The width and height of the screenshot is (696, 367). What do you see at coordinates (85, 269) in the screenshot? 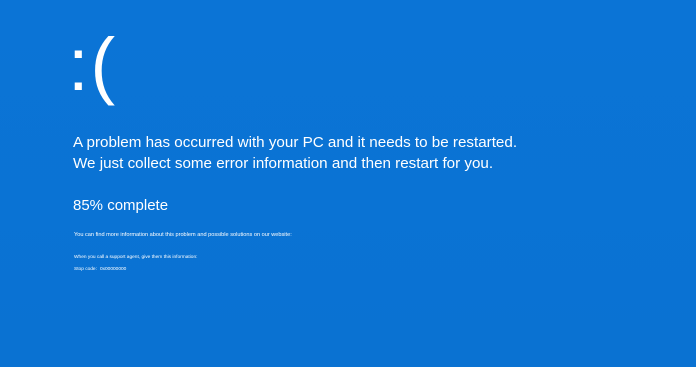
I see `stop-code-label: Stop code:` at bounding box center [85, 269].